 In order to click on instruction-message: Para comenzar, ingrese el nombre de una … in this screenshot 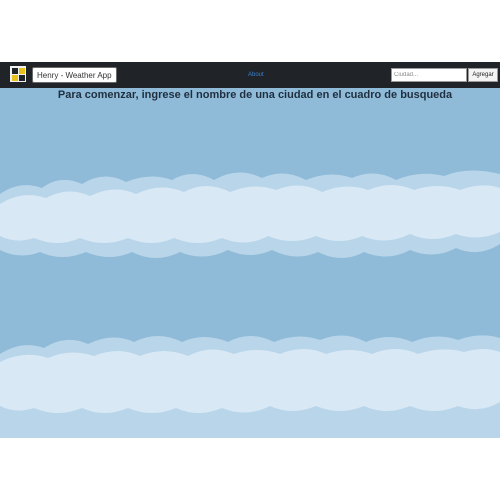, I will do `click(255, 95)`.